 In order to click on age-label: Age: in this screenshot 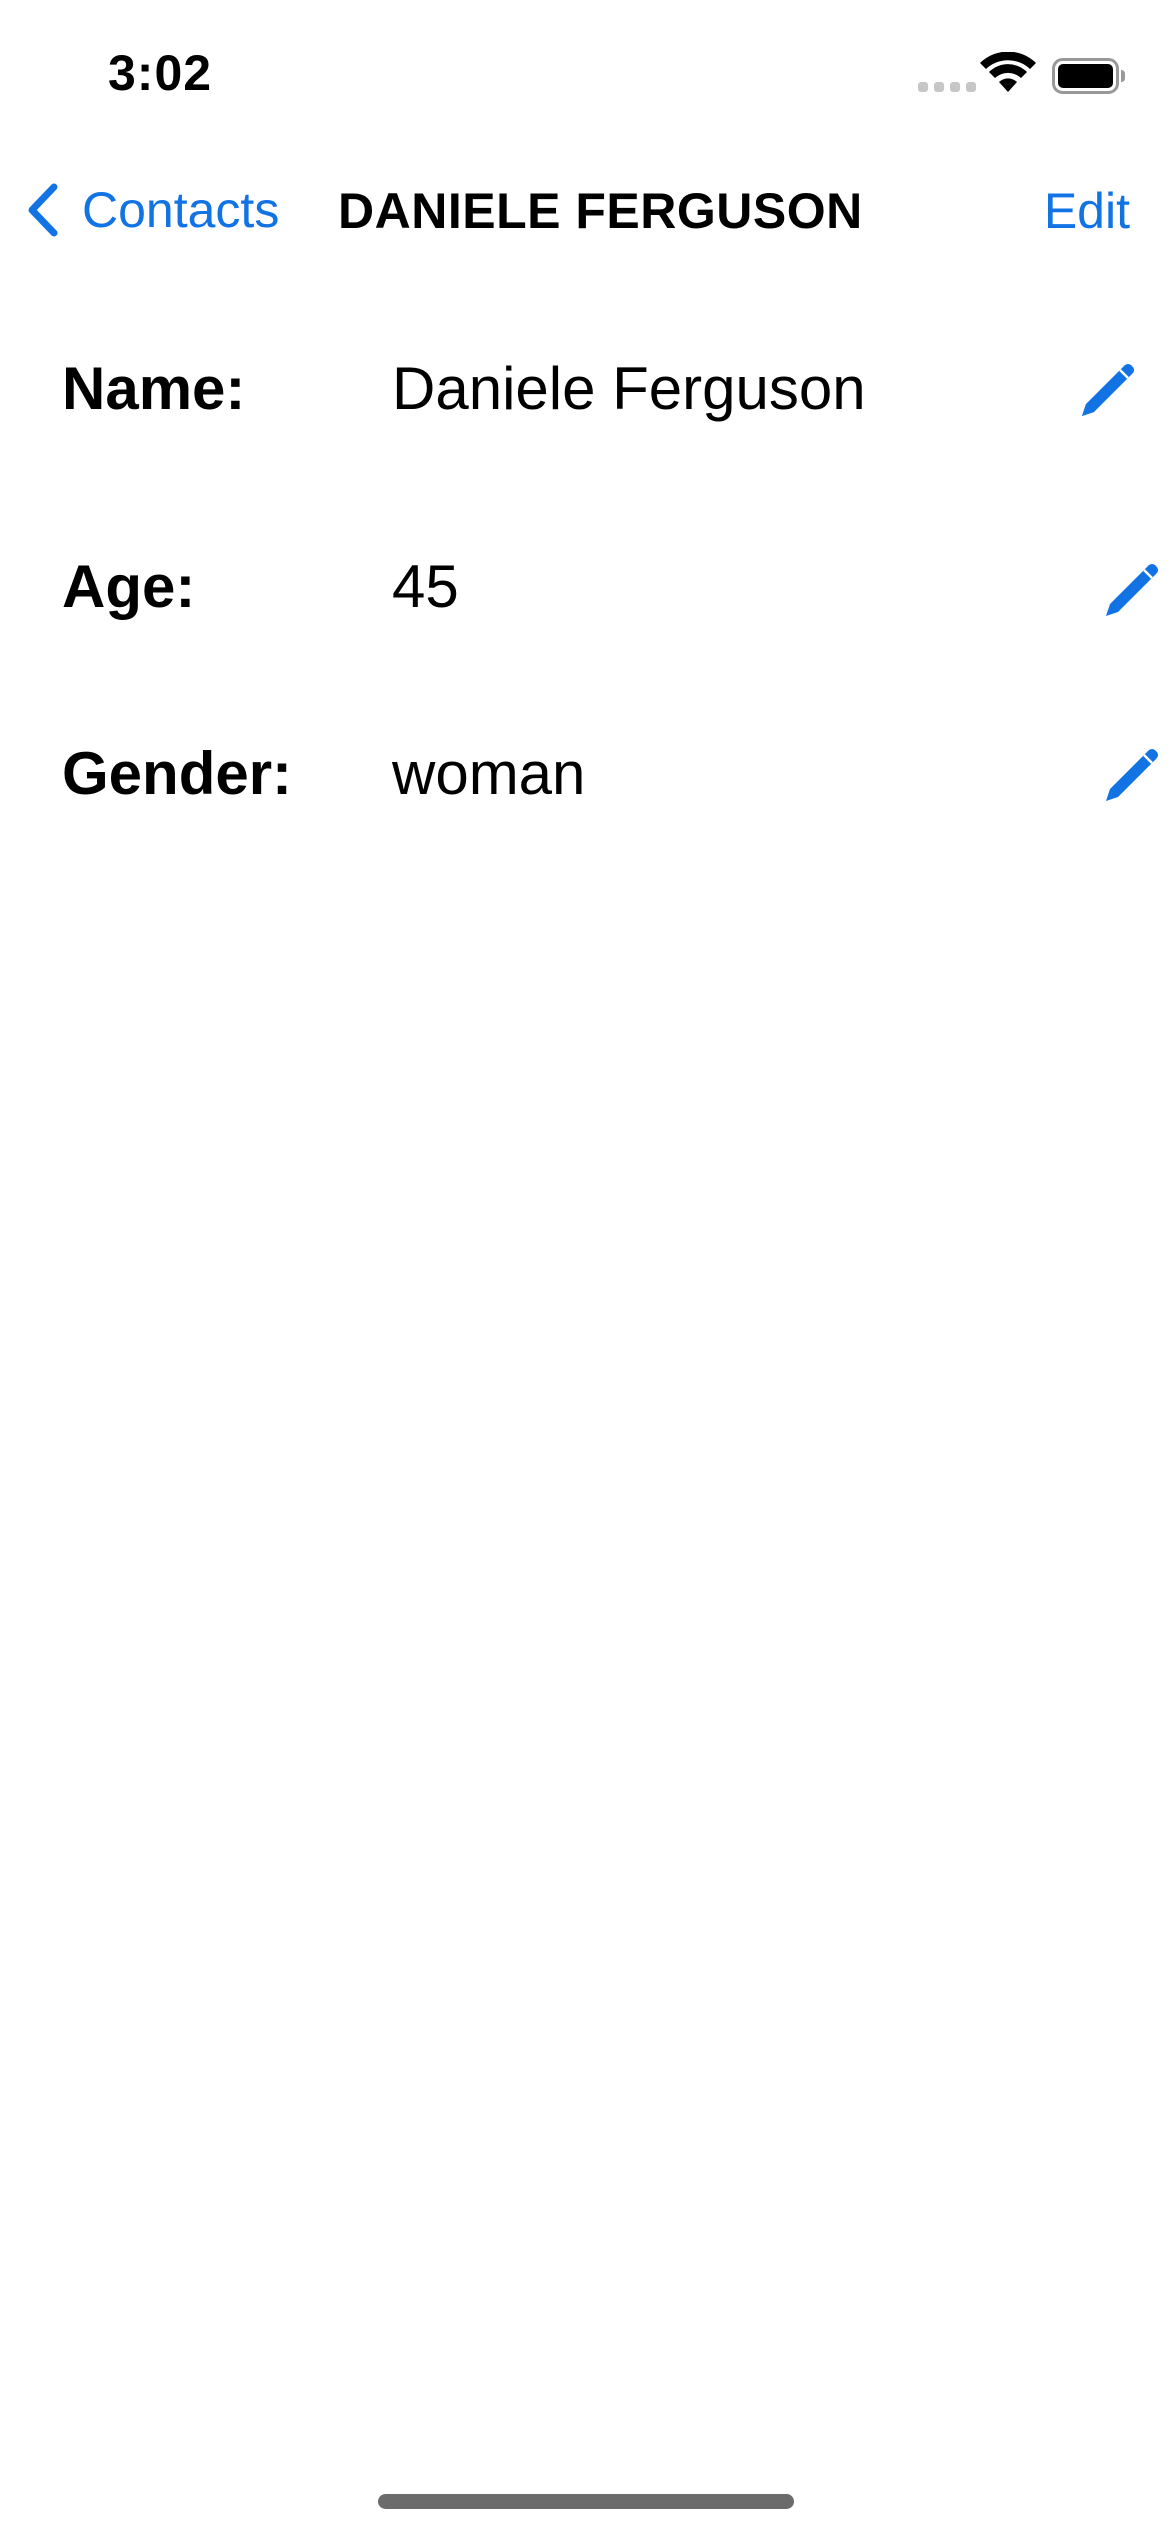, I will do `click(129, 586)`.